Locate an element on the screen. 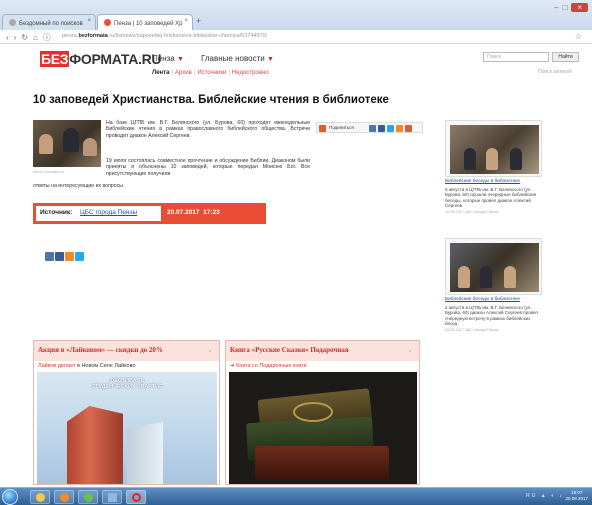 Image resolution: width=592 pixels, height=505 pixels. promo-subline: ➜ Книга со Подарочные книги is located at coordinates (268, 366).